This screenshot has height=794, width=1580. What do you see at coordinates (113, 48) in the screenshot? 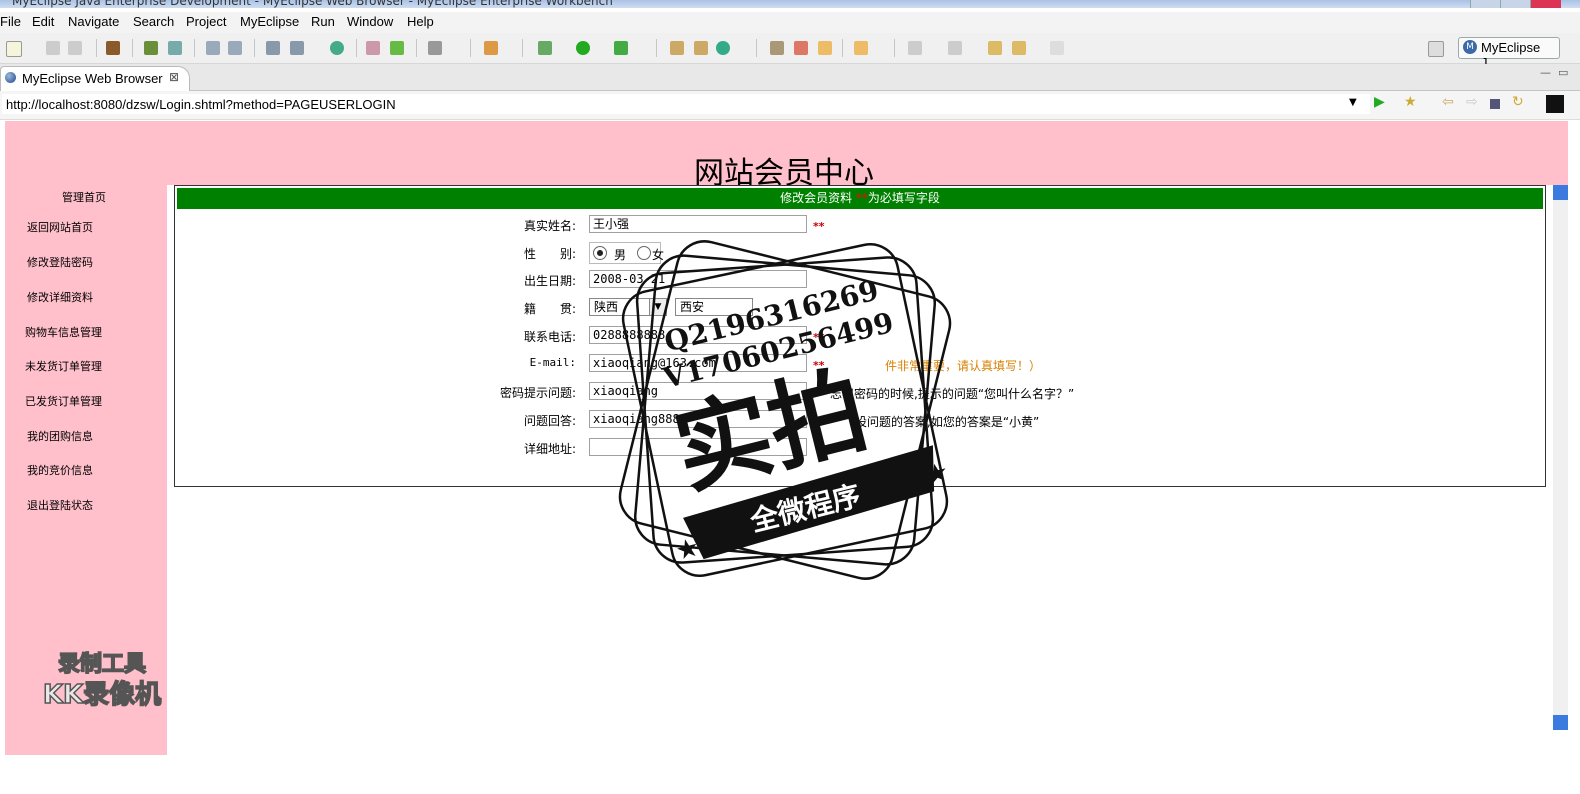
I see `package-icon` at bounding box center [113, 48].